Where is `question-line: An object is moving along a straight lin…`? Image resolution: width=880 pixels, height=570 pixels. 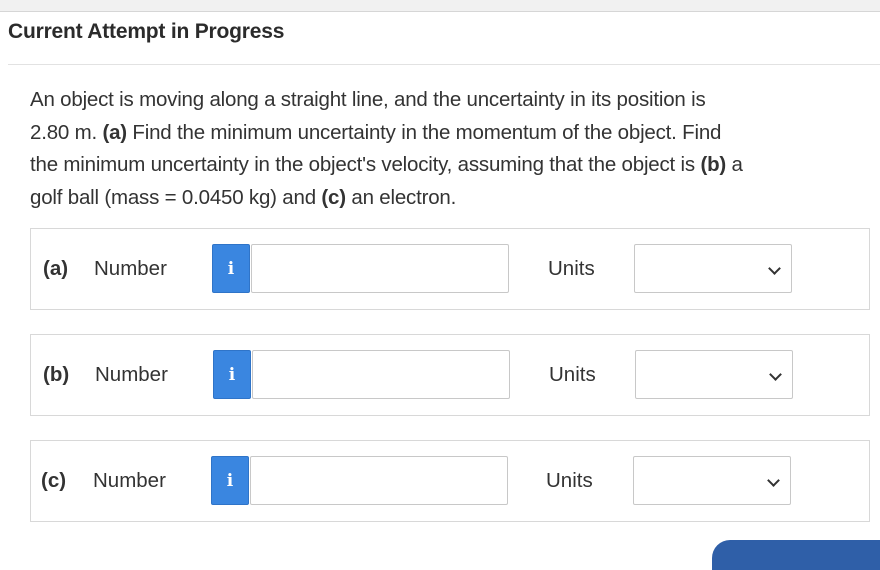 question-line: An object is moving along a straight lin… is located at coordinates (368, 99).